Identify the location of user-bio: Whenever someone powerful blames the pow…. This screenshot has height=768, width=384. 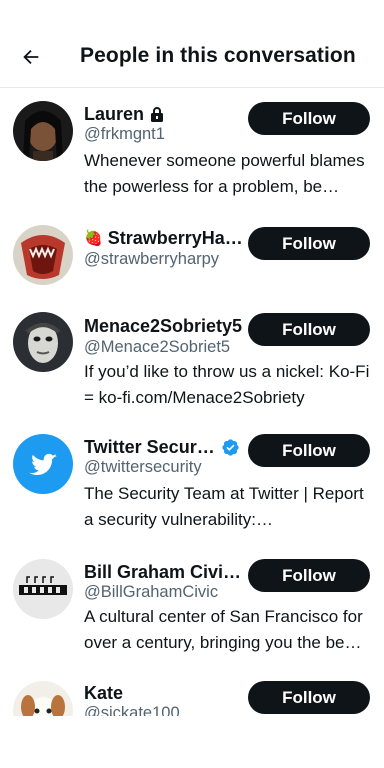
(224, 173).